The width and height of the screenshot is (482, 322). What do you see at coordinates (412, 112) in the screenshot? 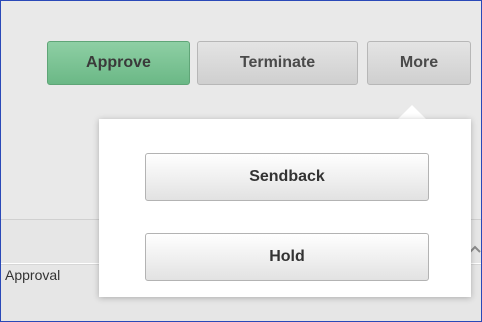
I see `popup-pointer` at bounding box center [412, 112].